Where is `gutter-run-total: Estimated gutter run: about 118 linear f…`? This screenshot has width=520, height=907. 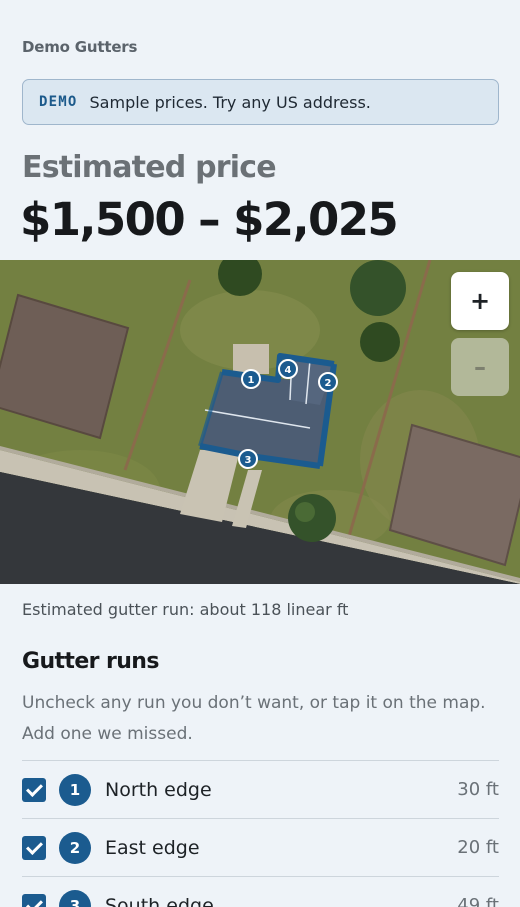
gutter-run-total: Estimated gutter run: about 118 linear f… is located at coordinates (185, 609).